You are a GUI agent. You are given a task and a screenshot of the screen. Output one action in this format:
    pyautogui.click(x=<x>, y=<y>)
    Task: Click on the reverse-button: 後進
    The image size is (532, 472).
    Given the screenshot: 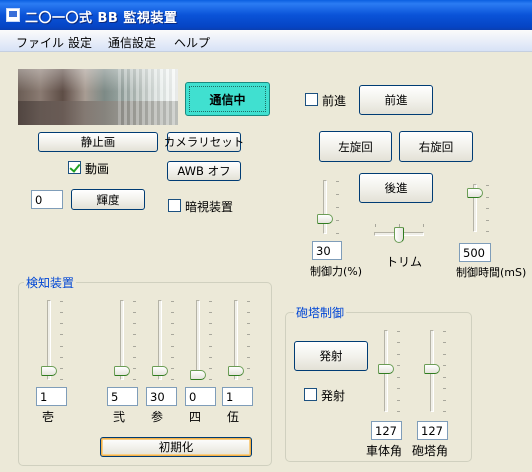 What is the action you would take?
    pyautogui.click(x=396, y=188)
    